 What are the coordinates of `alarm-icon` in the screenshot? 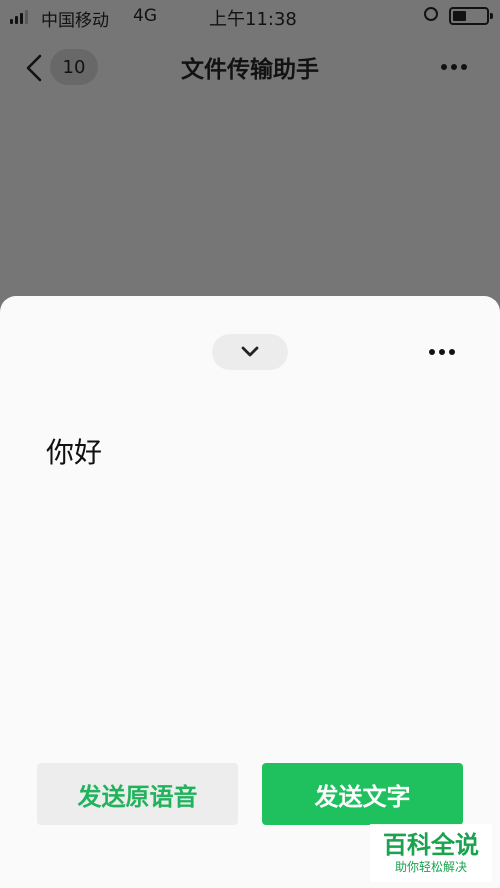 It's located at (431, 14).